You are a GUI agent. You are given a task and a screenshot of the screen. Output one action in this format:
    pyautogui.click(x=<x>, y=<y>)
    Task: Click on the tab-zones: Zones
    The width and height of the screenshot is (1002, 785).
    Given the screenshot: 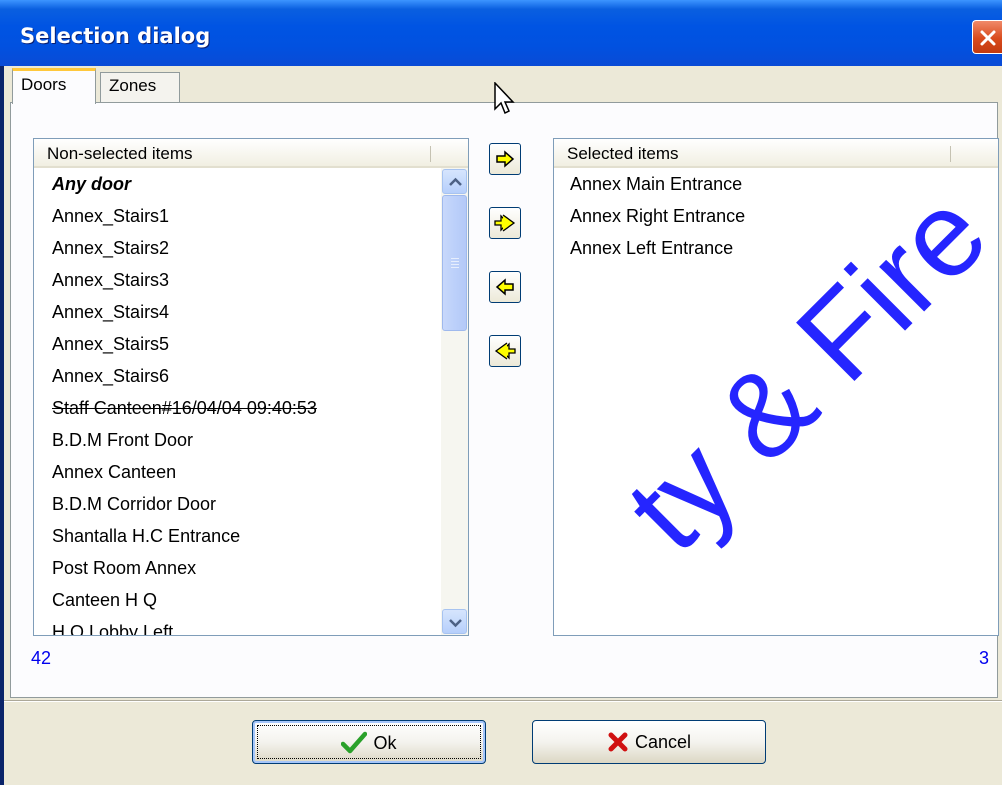 What is the action you would take?
    pyautogui.click(x=140, y=87)
    